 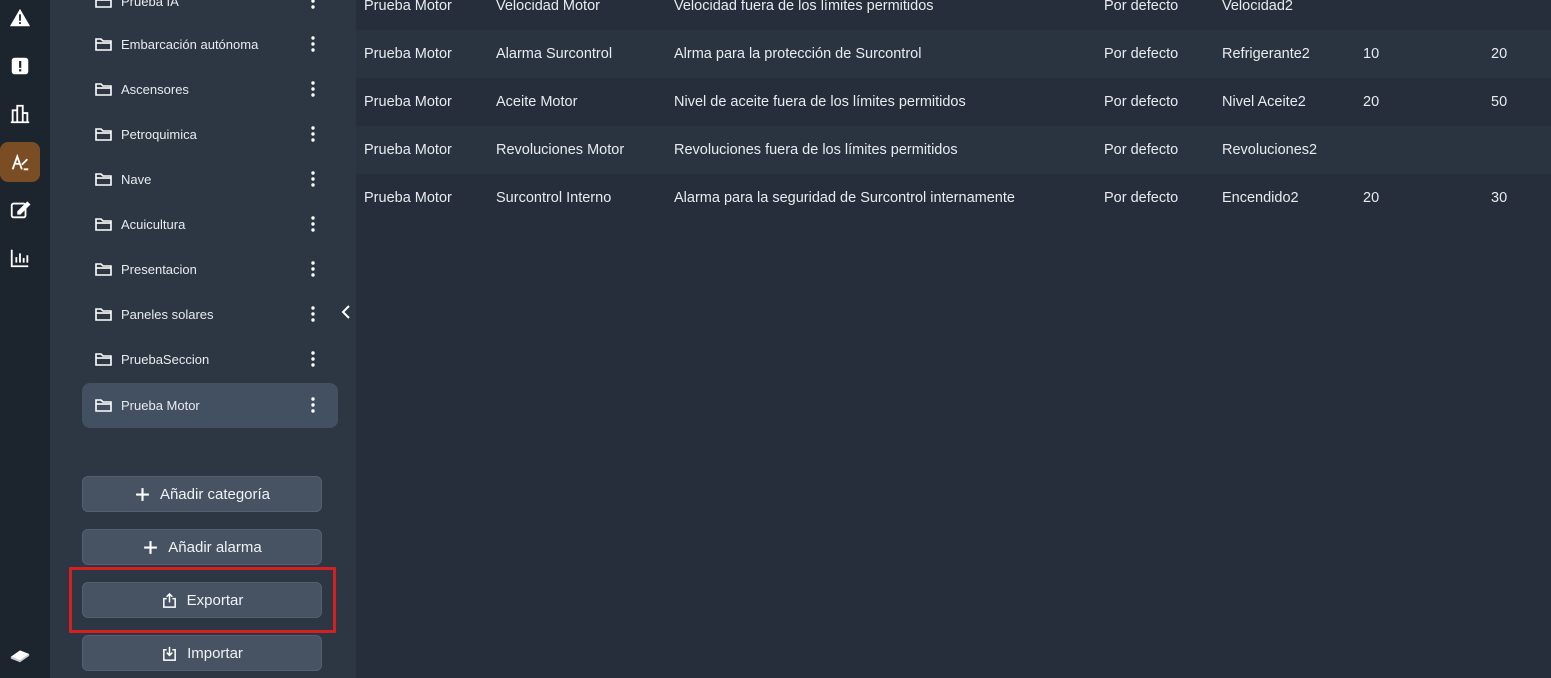 I want to click on category-item: Presentacion, so click(x=210, y=269).